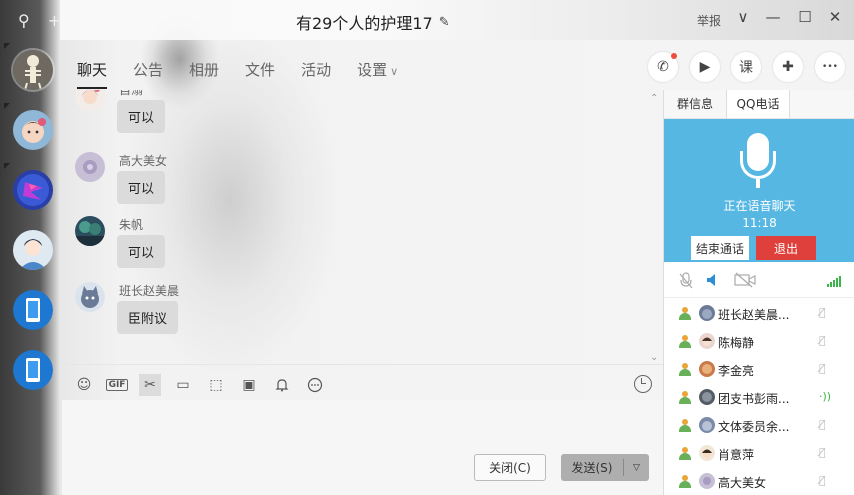  I want to click on gif-icon: GIF, so click(117, 385).